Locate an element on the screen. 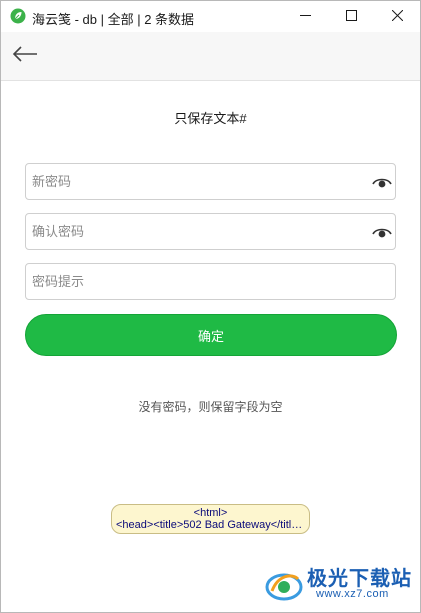 Image resolution: width=421 pixels, height=613 pixels. password-hint-input is located at coordinates (210, 281).